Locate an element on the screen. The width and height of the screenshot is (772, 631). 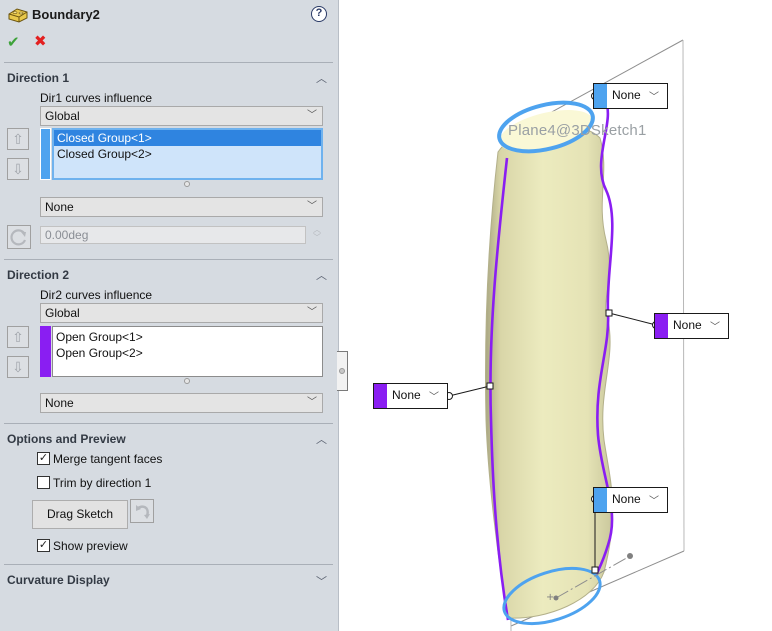
dir2-tangency-dropdown: None ﹀ is located at coordinates (181, 403).